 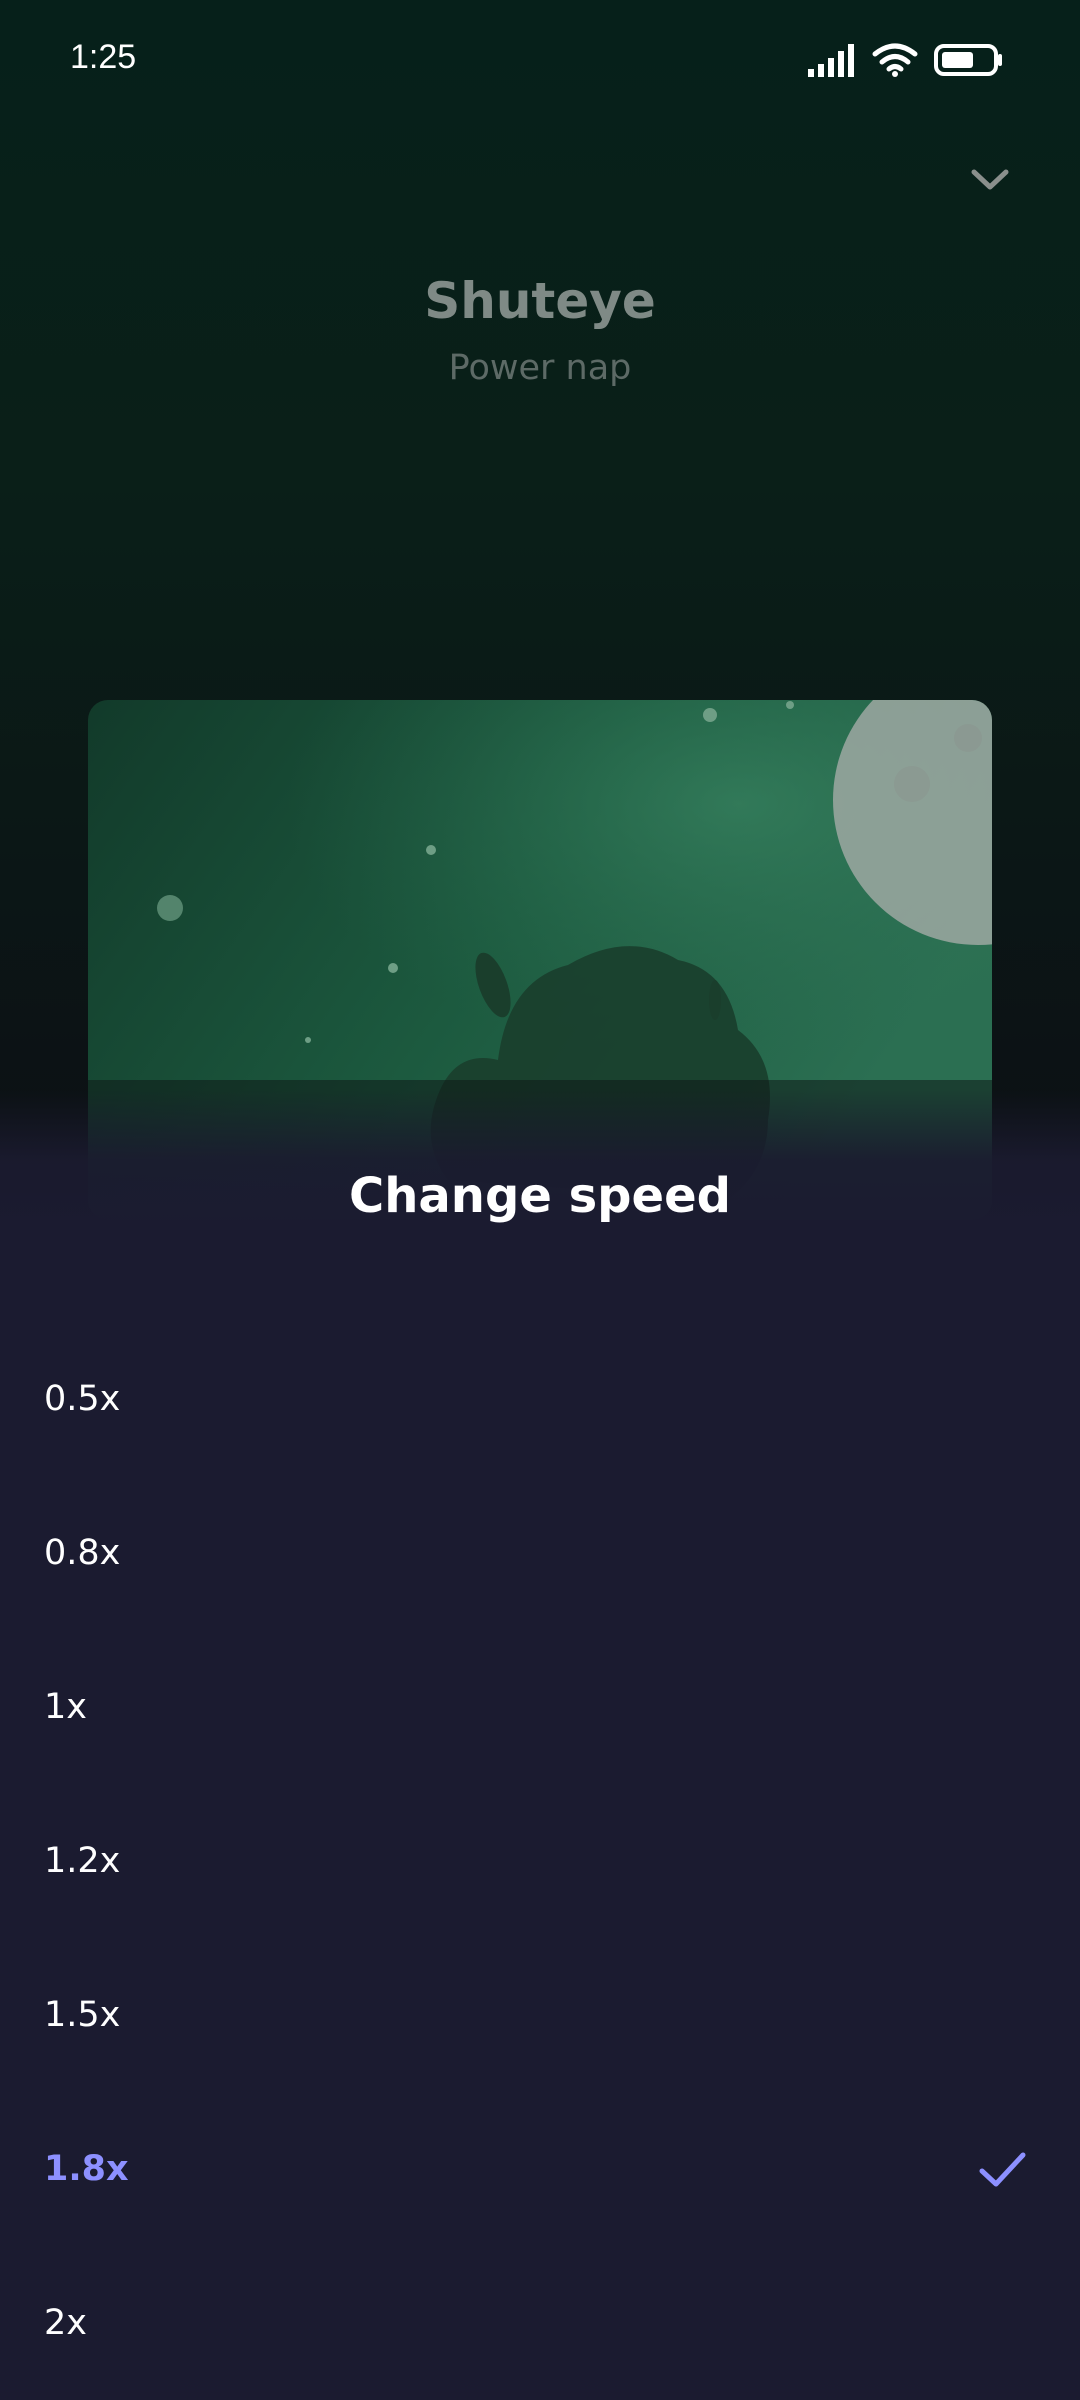 What do you see at coordinates (540, 1707) in the screenshot?
I see `speed-option: 1x` at bounding box center [540, 1707].